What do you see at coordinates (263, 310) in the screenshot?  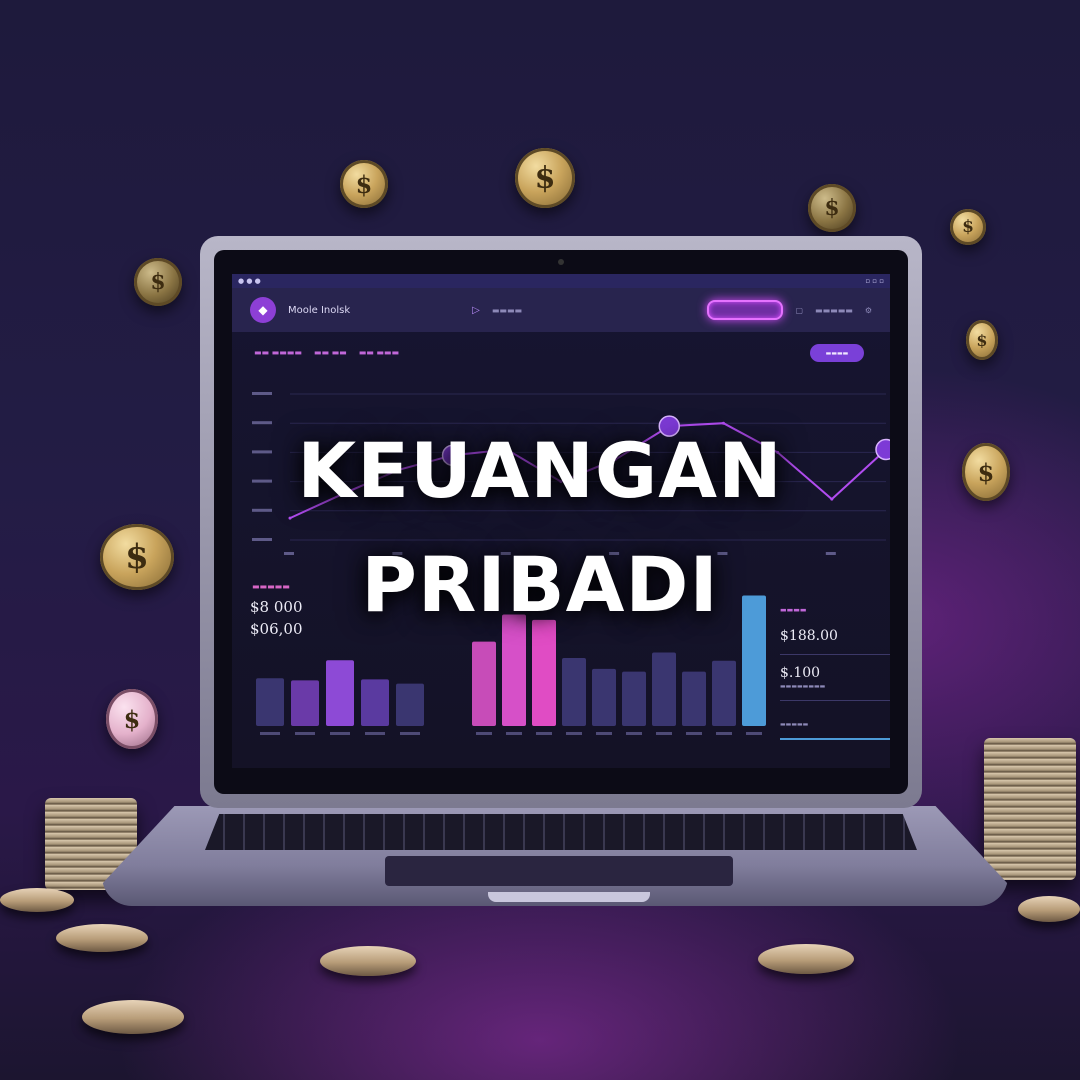 I see `shield-icon: ◆` at bounding box center [263, 310].